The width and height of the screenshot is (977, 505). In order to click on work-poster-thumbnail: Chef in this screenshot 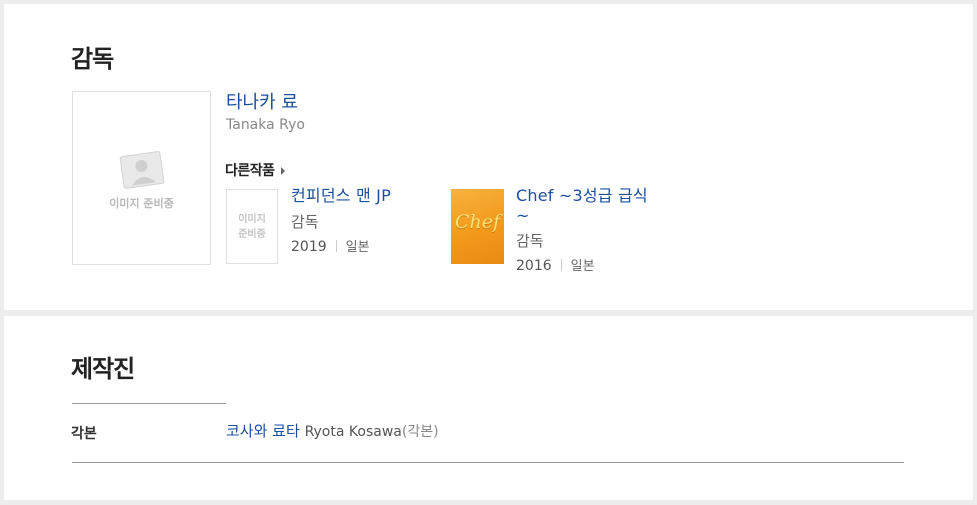, I will do `click(477, 226)`.